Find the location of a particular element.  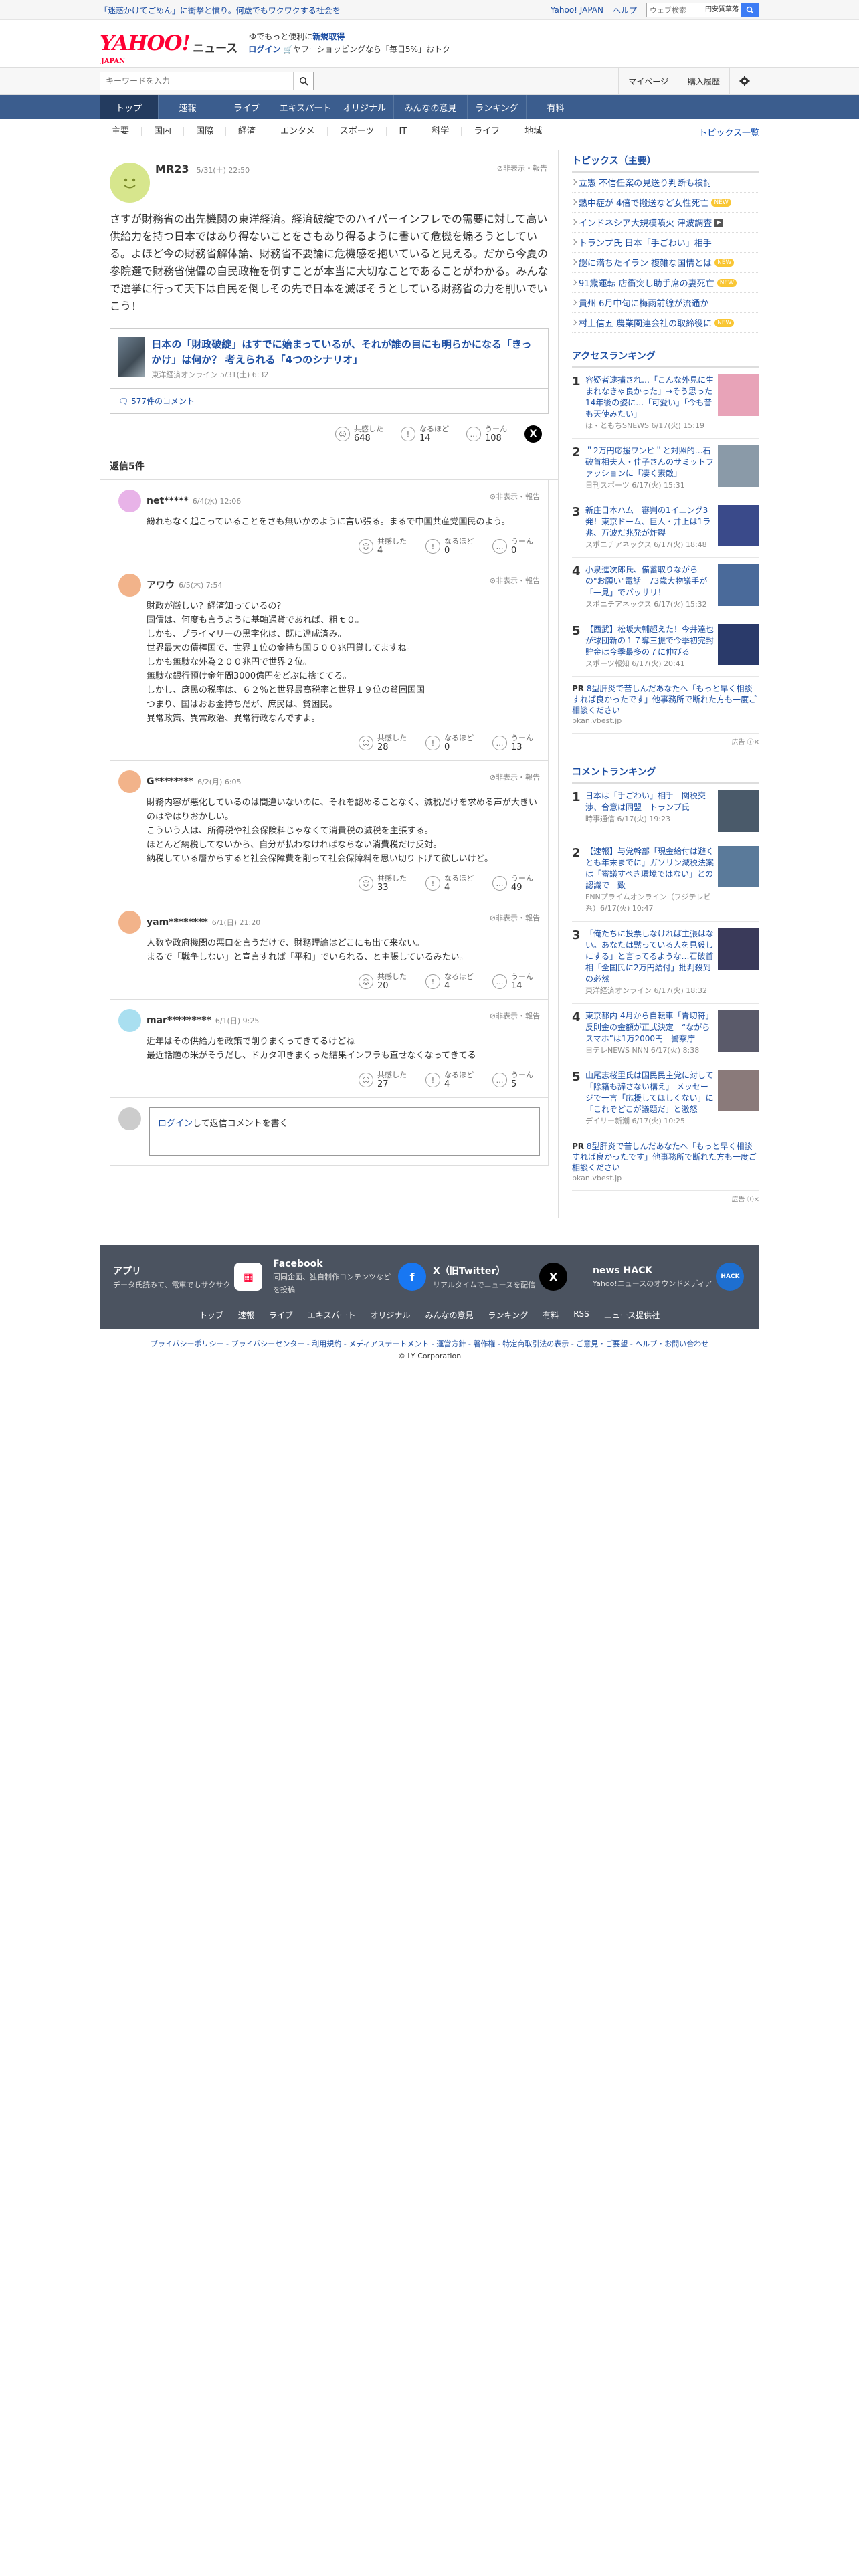

snav-local: 地域 is located at coordinates (533, 131).